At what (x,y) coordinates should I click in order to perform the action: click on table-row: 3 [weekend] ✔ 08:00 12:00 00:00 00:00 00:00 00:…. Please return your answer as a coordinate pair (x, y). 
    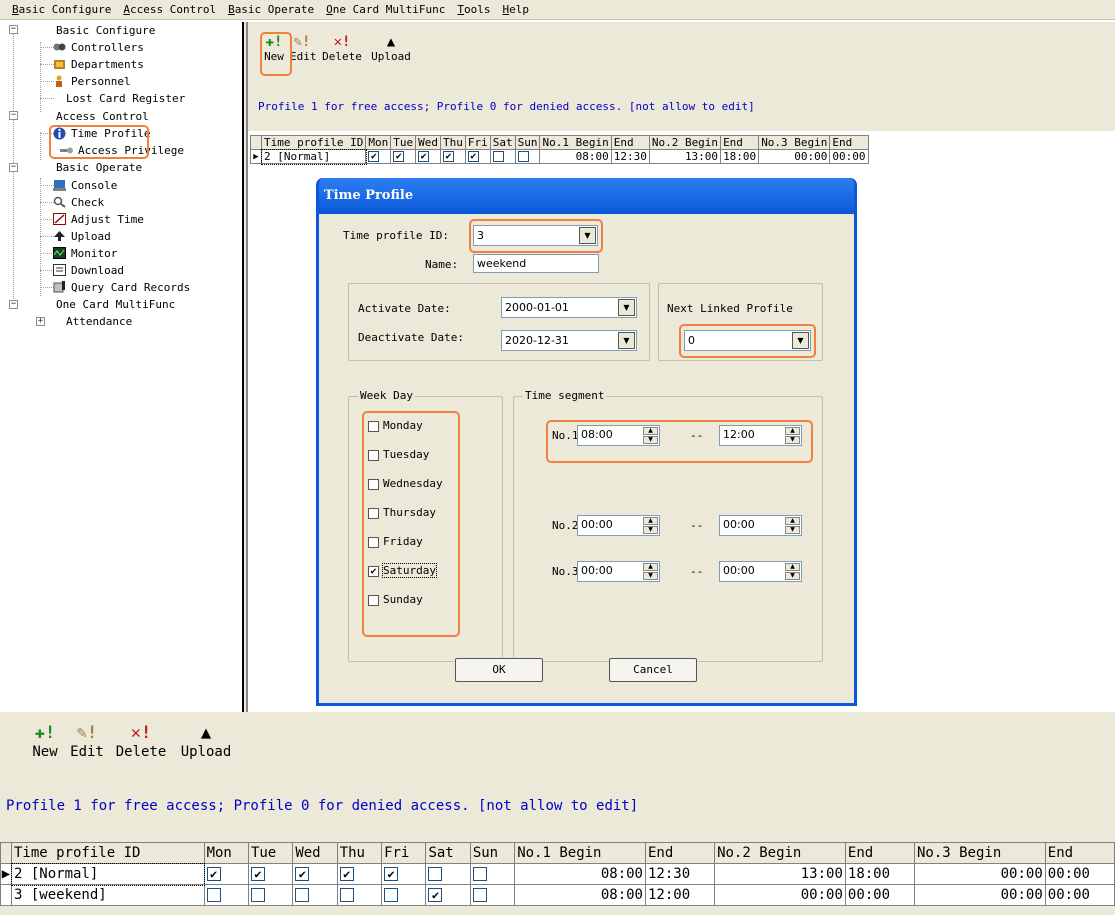
    Looking at the image, I should click on (557, 895).